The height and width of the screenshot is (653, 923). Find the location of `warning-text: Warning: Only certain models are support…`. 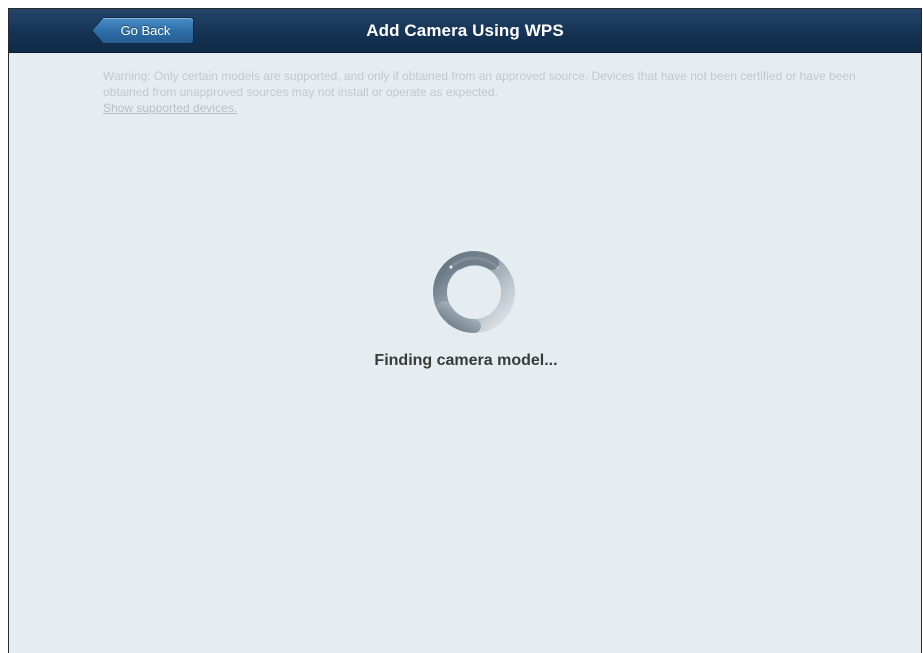

warning-text: Warning: Only certain models are support… is located at coordinates (479, 84).